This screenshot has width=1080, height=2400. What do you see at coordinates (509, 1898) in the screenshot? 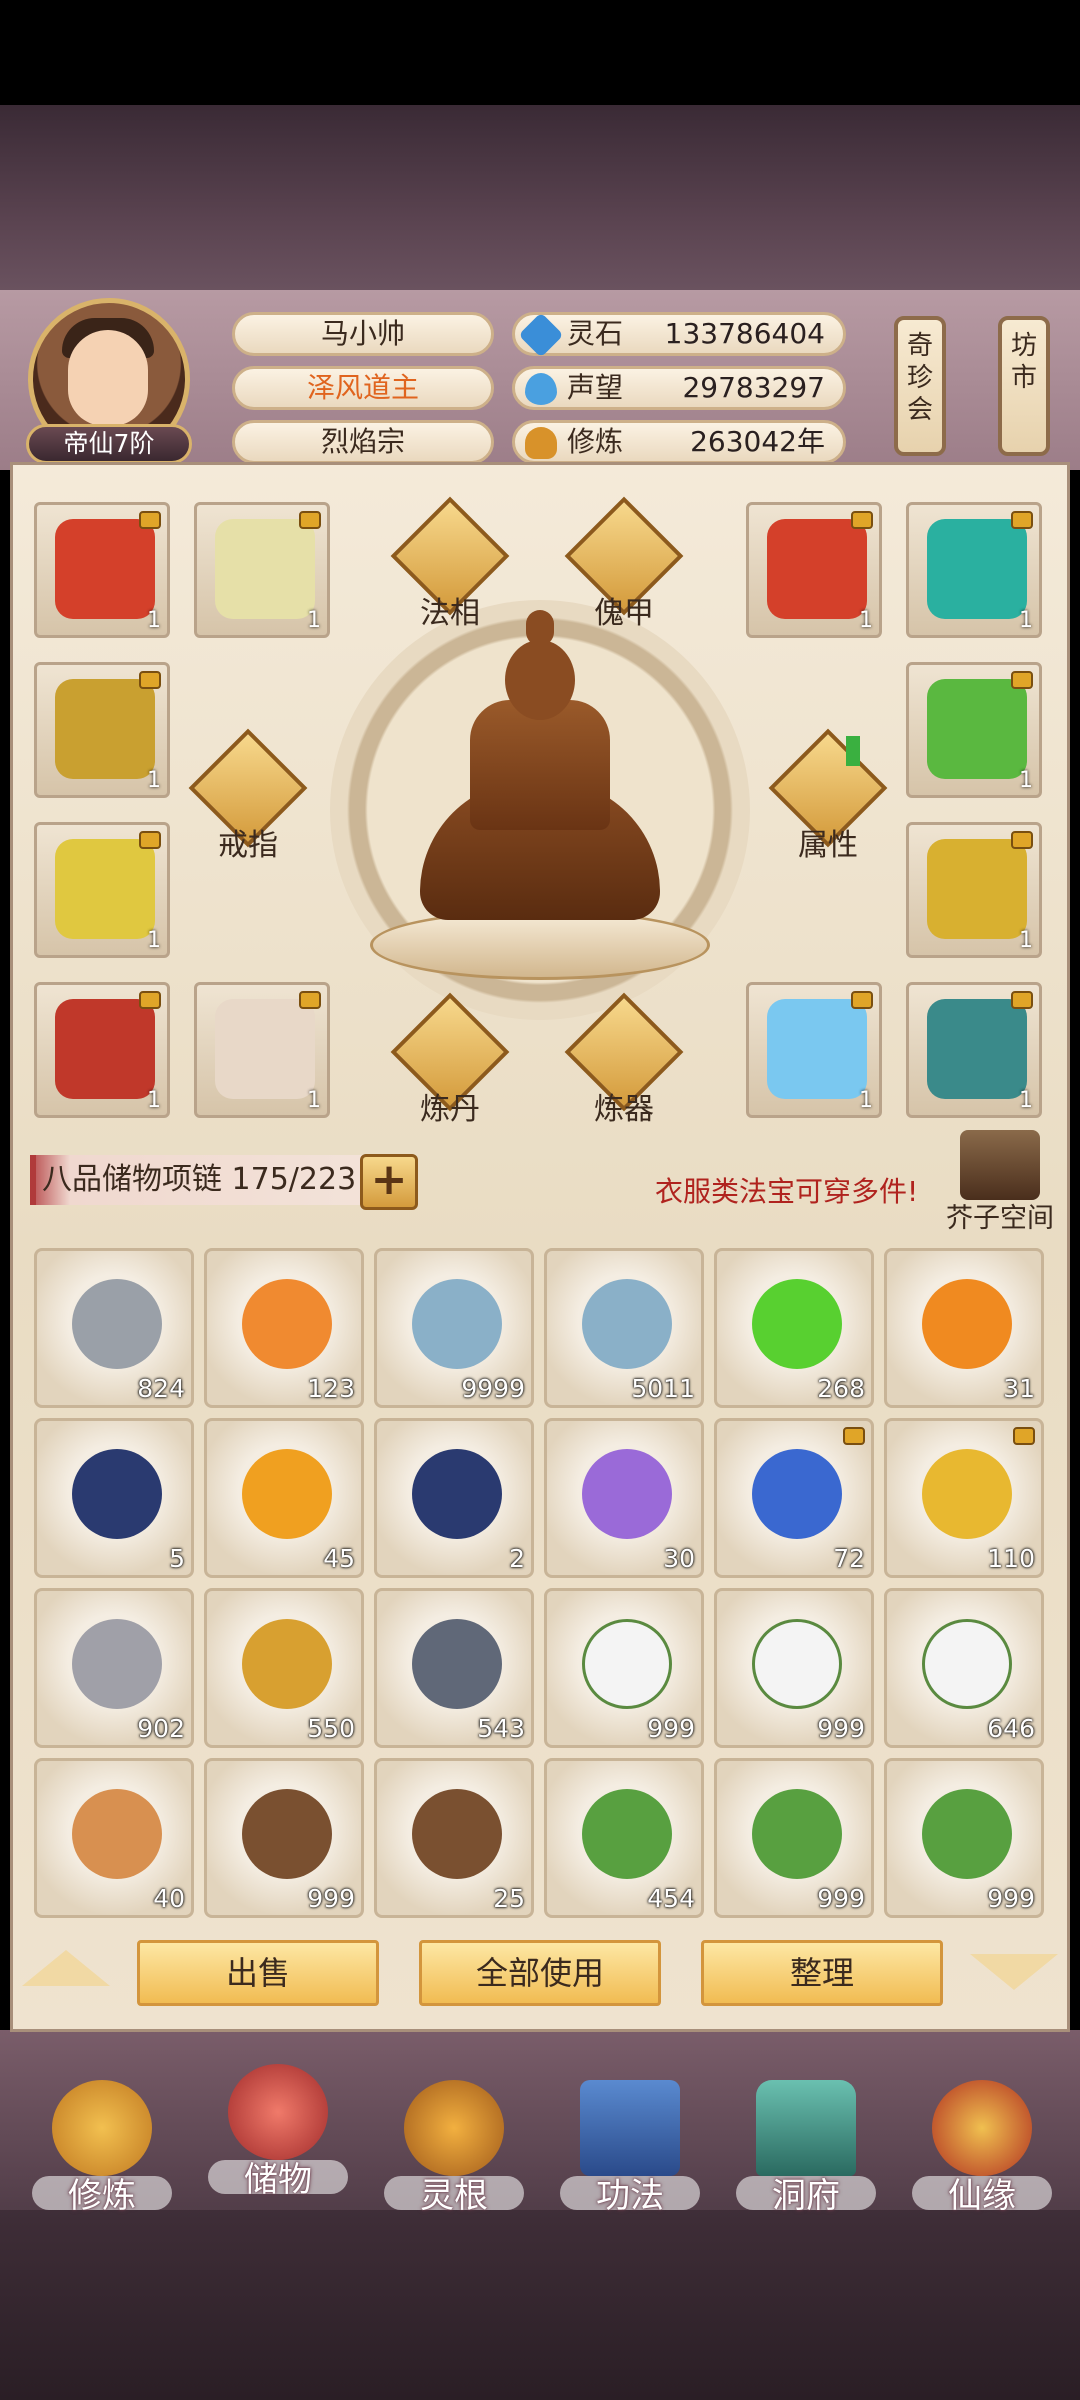
I see `item-quantity: 25` at bounding box center [509, 1898].